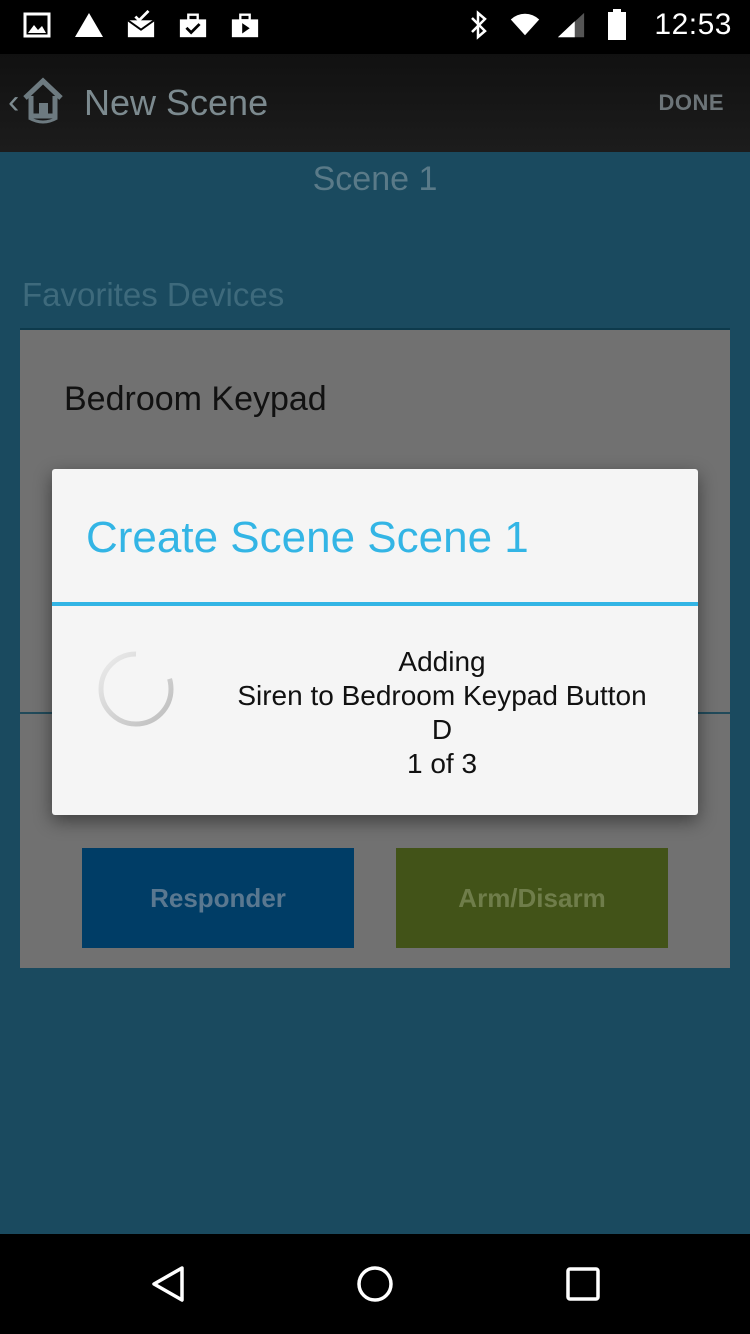 Image resolution: width=750 pixels, height=1334 pixels. I want to click on home-nav-button, so click(375, 1286).